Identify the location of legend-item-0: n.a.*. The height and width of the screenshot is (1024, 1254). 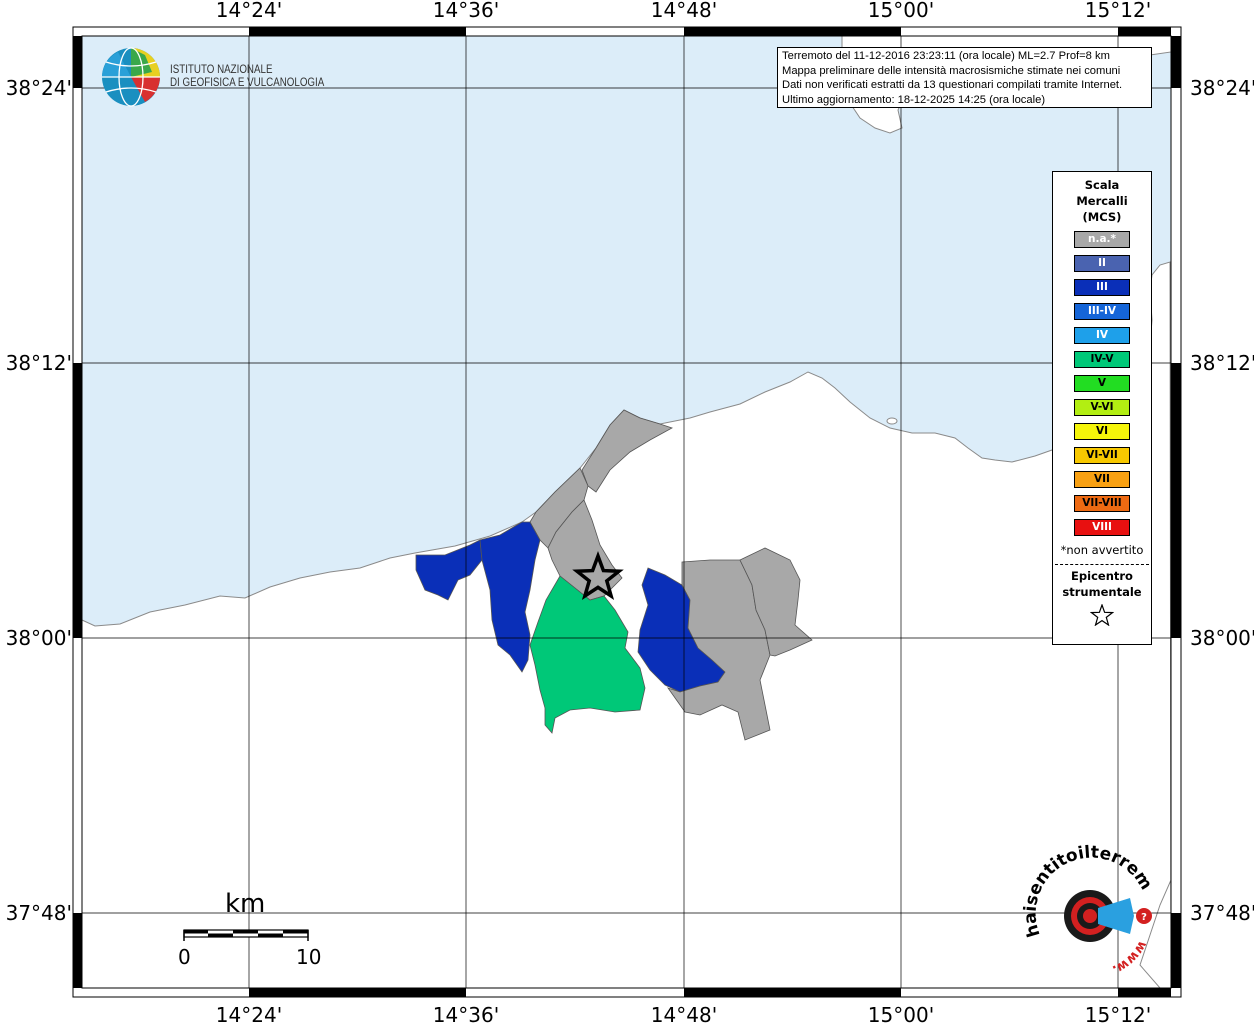
(1102, 239).